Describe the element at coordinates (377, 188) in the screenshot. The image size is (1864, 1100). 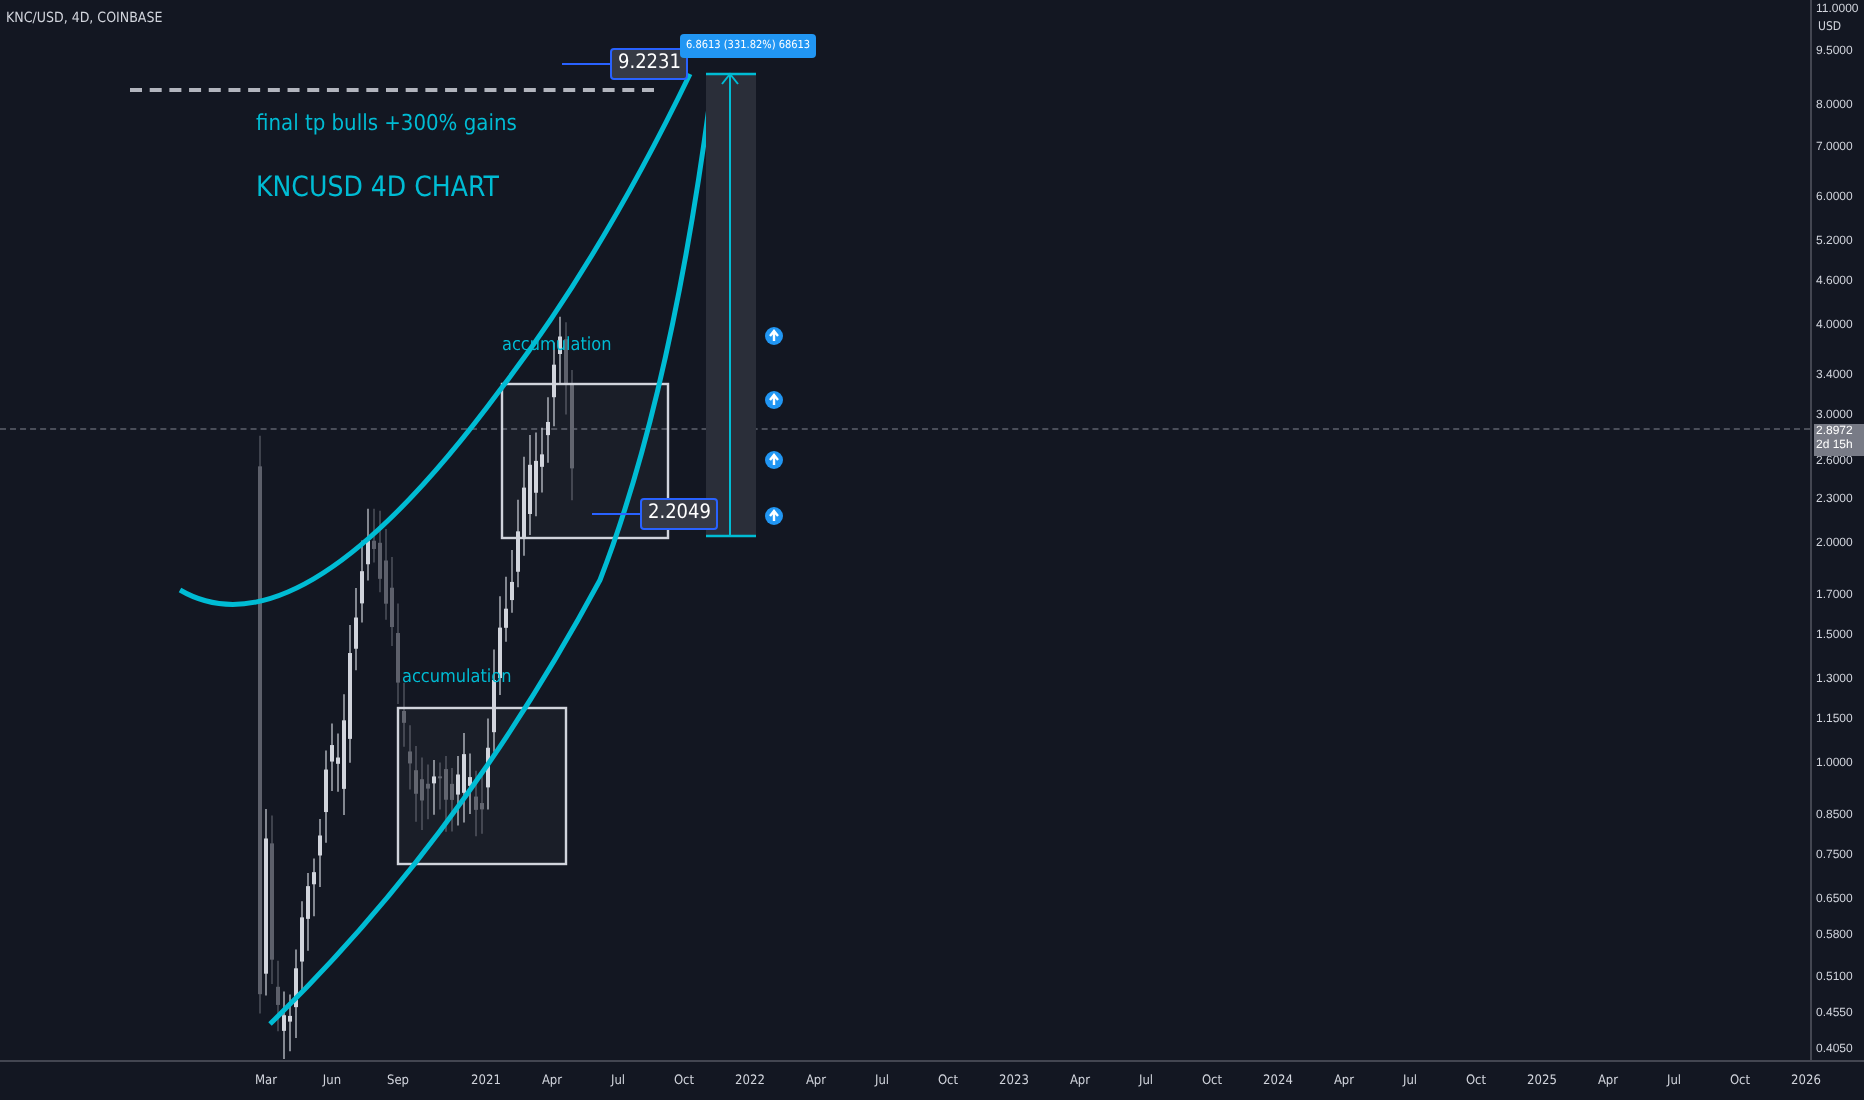
I see `chart-title: KNCUSD 4D CHART` at that location.